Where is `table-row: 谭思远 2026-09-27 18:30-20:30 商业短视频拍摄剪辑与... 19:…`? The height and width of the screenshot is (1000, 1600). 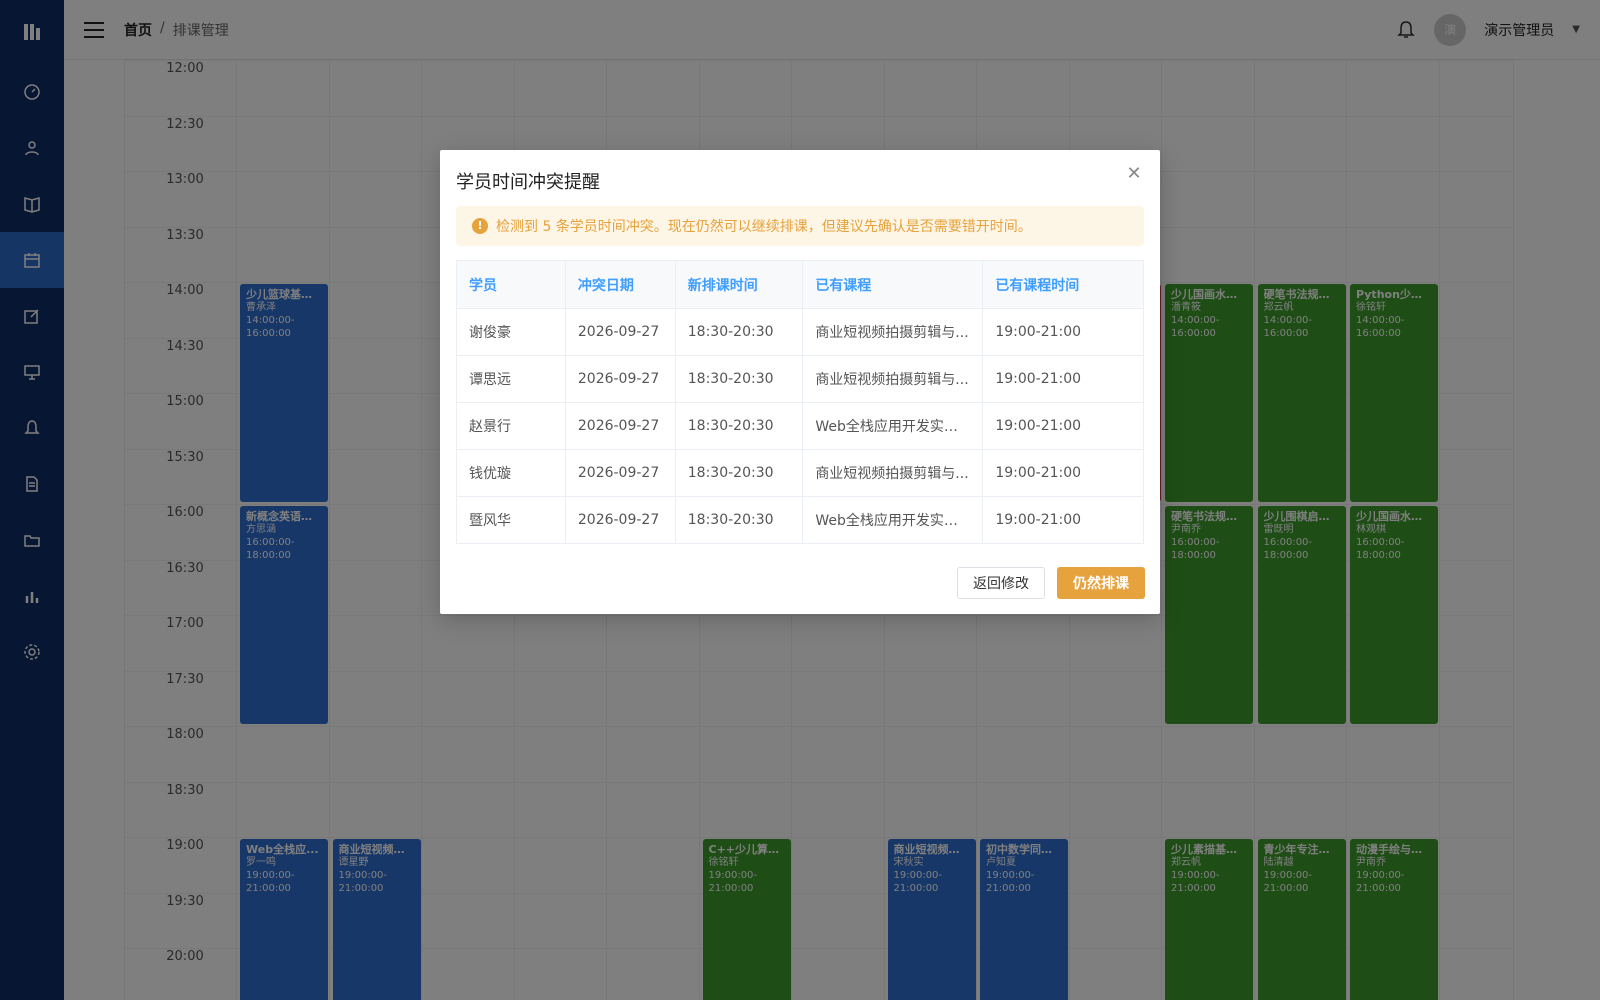
table-row: 谭思远 2026-09-27 18:30-20:30 商业短视频拍摄剪辑与... 19:… is located at coordinates (800, 379).